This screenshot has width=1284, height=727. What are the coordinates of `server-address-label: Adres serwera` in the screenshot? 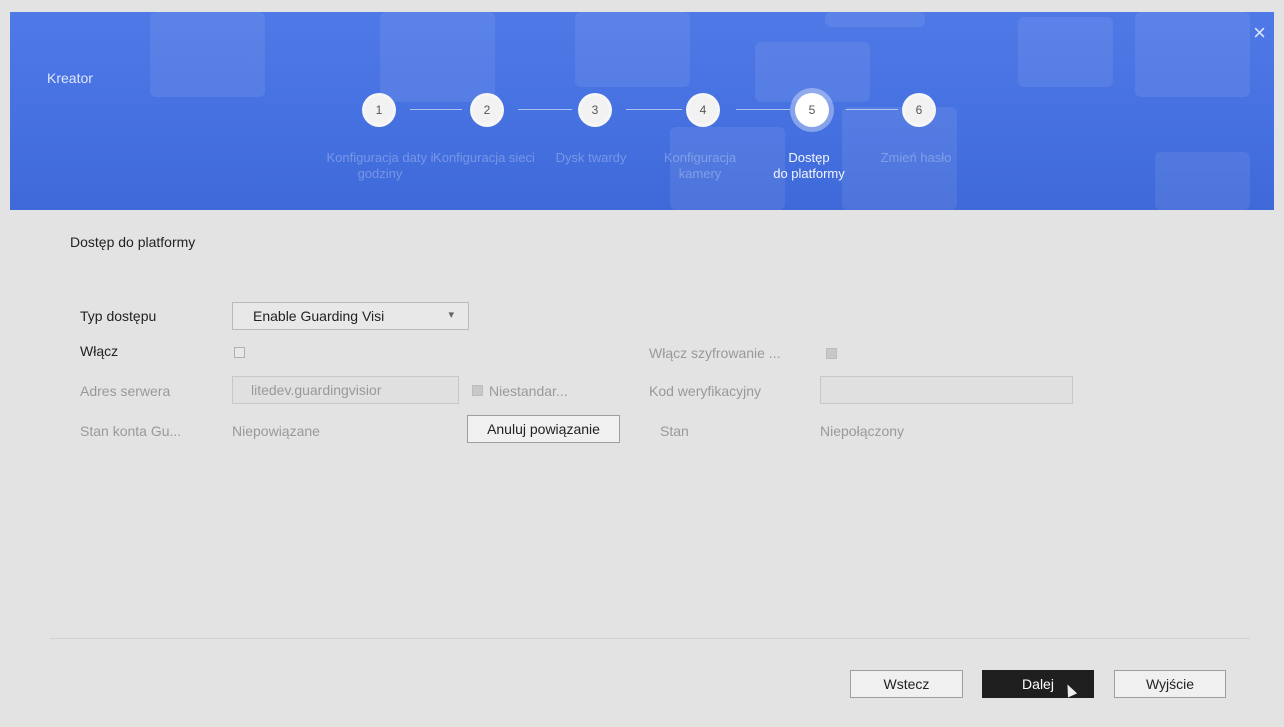 It's located at (125, 391).